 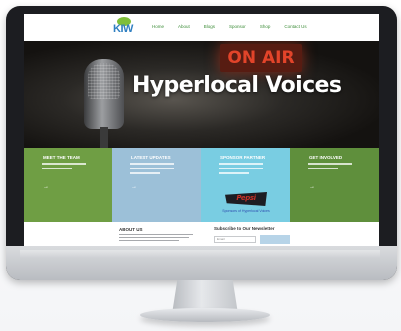 What do you see at coordinates (61, 157) in the screenshot?
I see `panel-title: MEET THE TEAM` at bounding box center [61, 157].